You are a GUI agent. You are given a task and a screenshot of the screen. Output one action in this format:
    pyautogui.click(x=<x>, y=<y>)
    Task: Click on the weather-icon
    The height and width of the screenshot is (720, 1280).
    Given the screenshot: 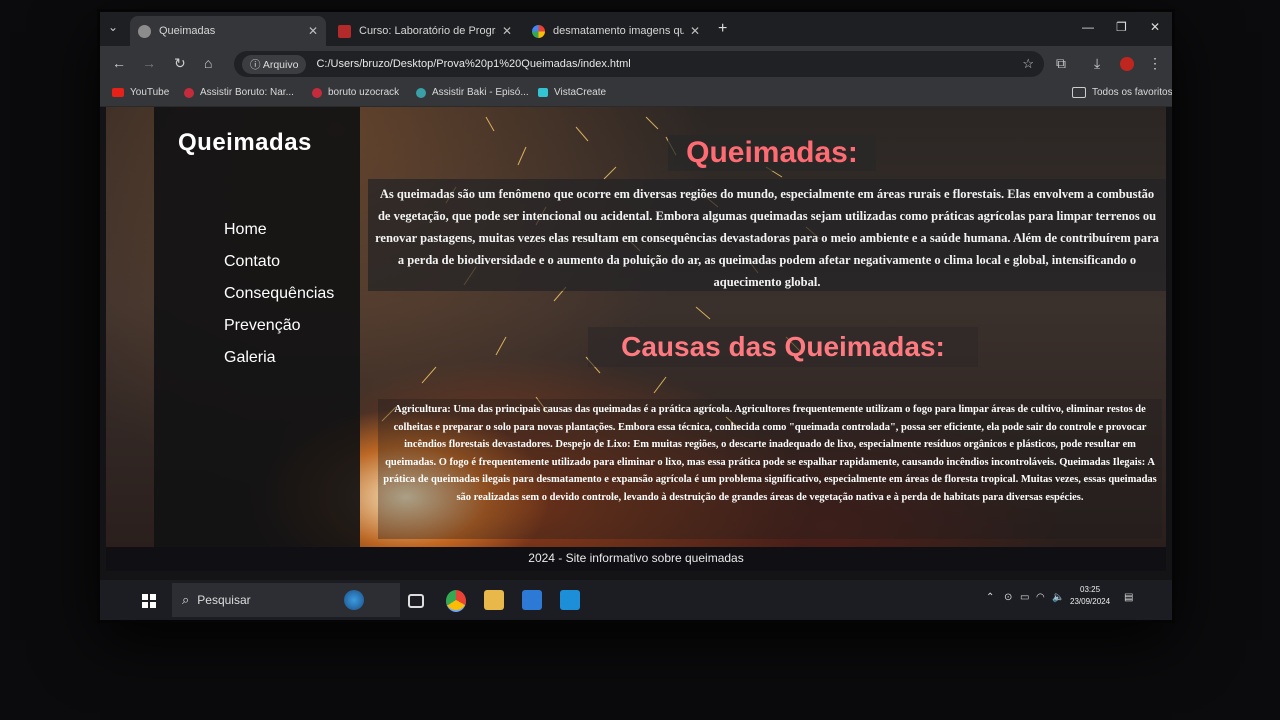 What is the action you would take?
    pyautogui.click(x=354, y=600)
    